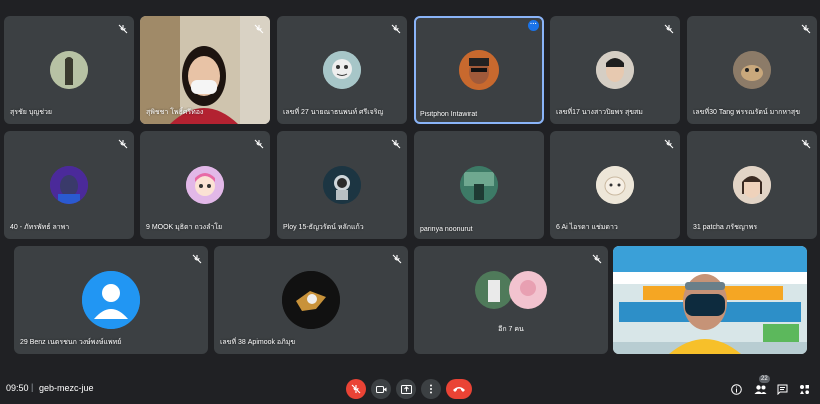 This screenshot has width=820, height=404. What do you see at coordinates (746, 112) in the screenshot?
I see `participant-name: เลขที่30 Tang พรรณรัตน์ มากหาสุข` at bounding box center [746, 112].